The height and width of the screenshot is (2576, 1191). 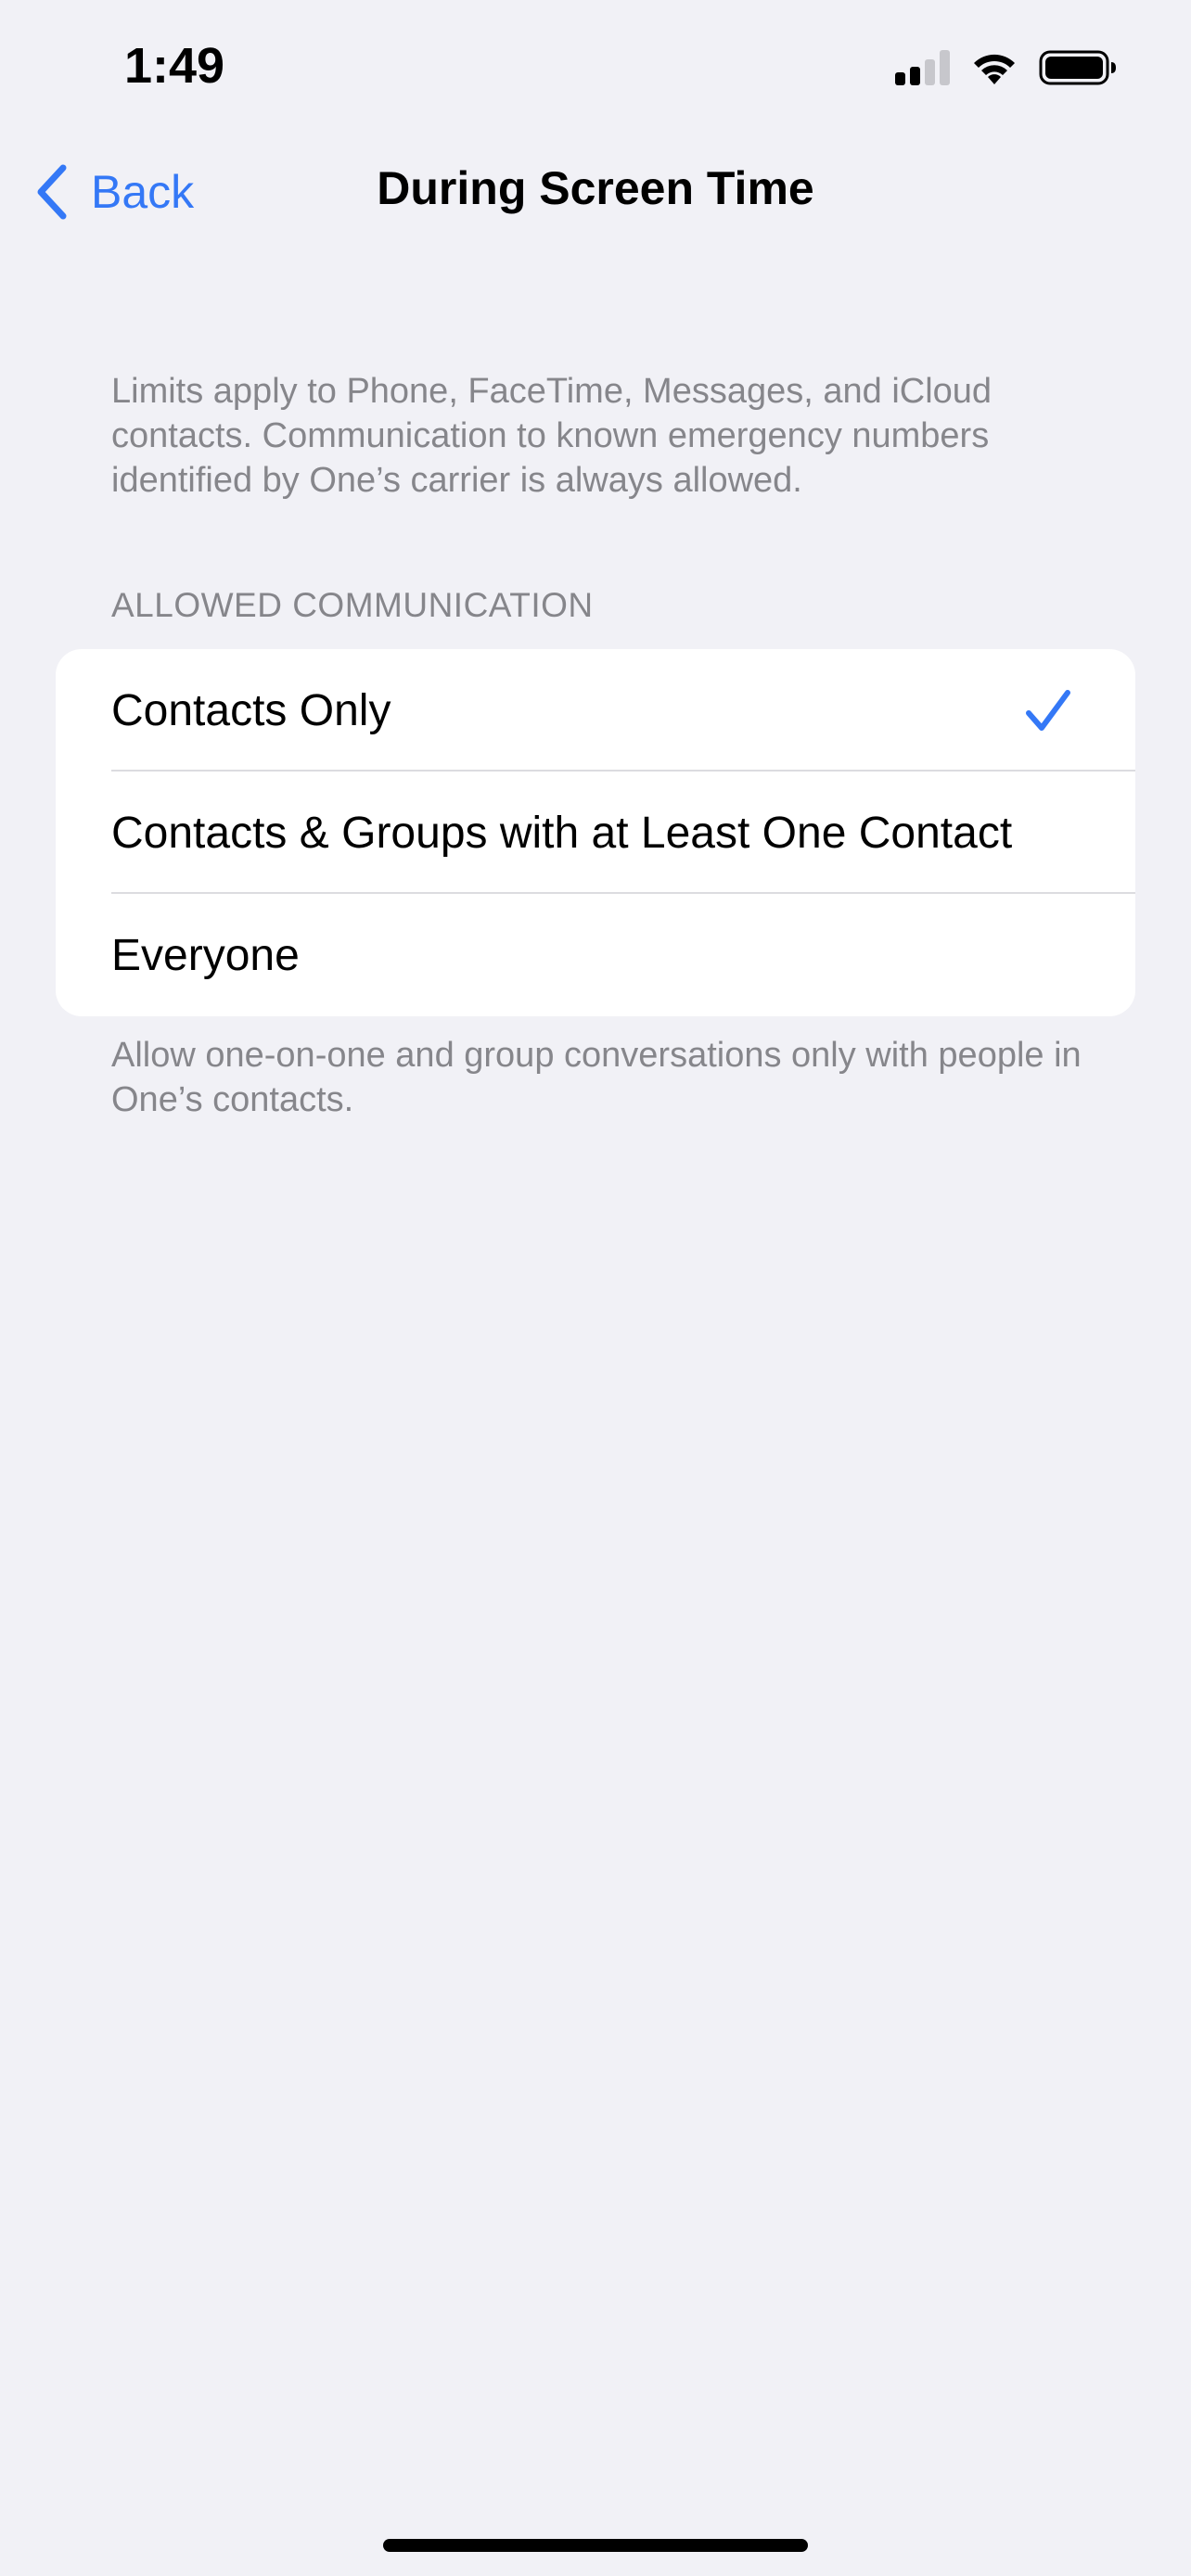 What do you see at coordinates (352, 605) in the screenshot?
I see `section-header-allowed-communication: ALLOWED COMMUNICATION` at bounding box center [352, 605].